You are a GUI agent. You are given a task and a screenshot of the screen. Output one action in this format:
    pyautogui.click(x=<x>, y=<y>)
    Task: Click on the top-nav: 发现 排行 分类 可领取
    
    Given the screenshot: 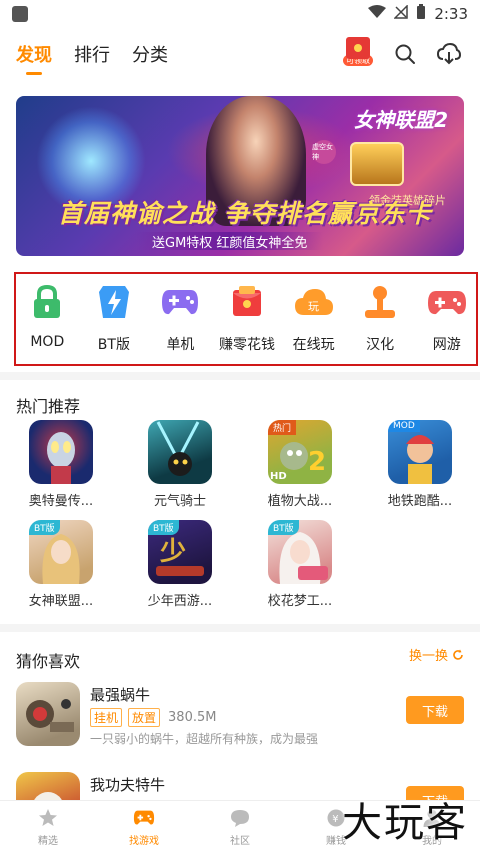 What is the action you would take?
    pyautogui.click(x=240, y=54)
    